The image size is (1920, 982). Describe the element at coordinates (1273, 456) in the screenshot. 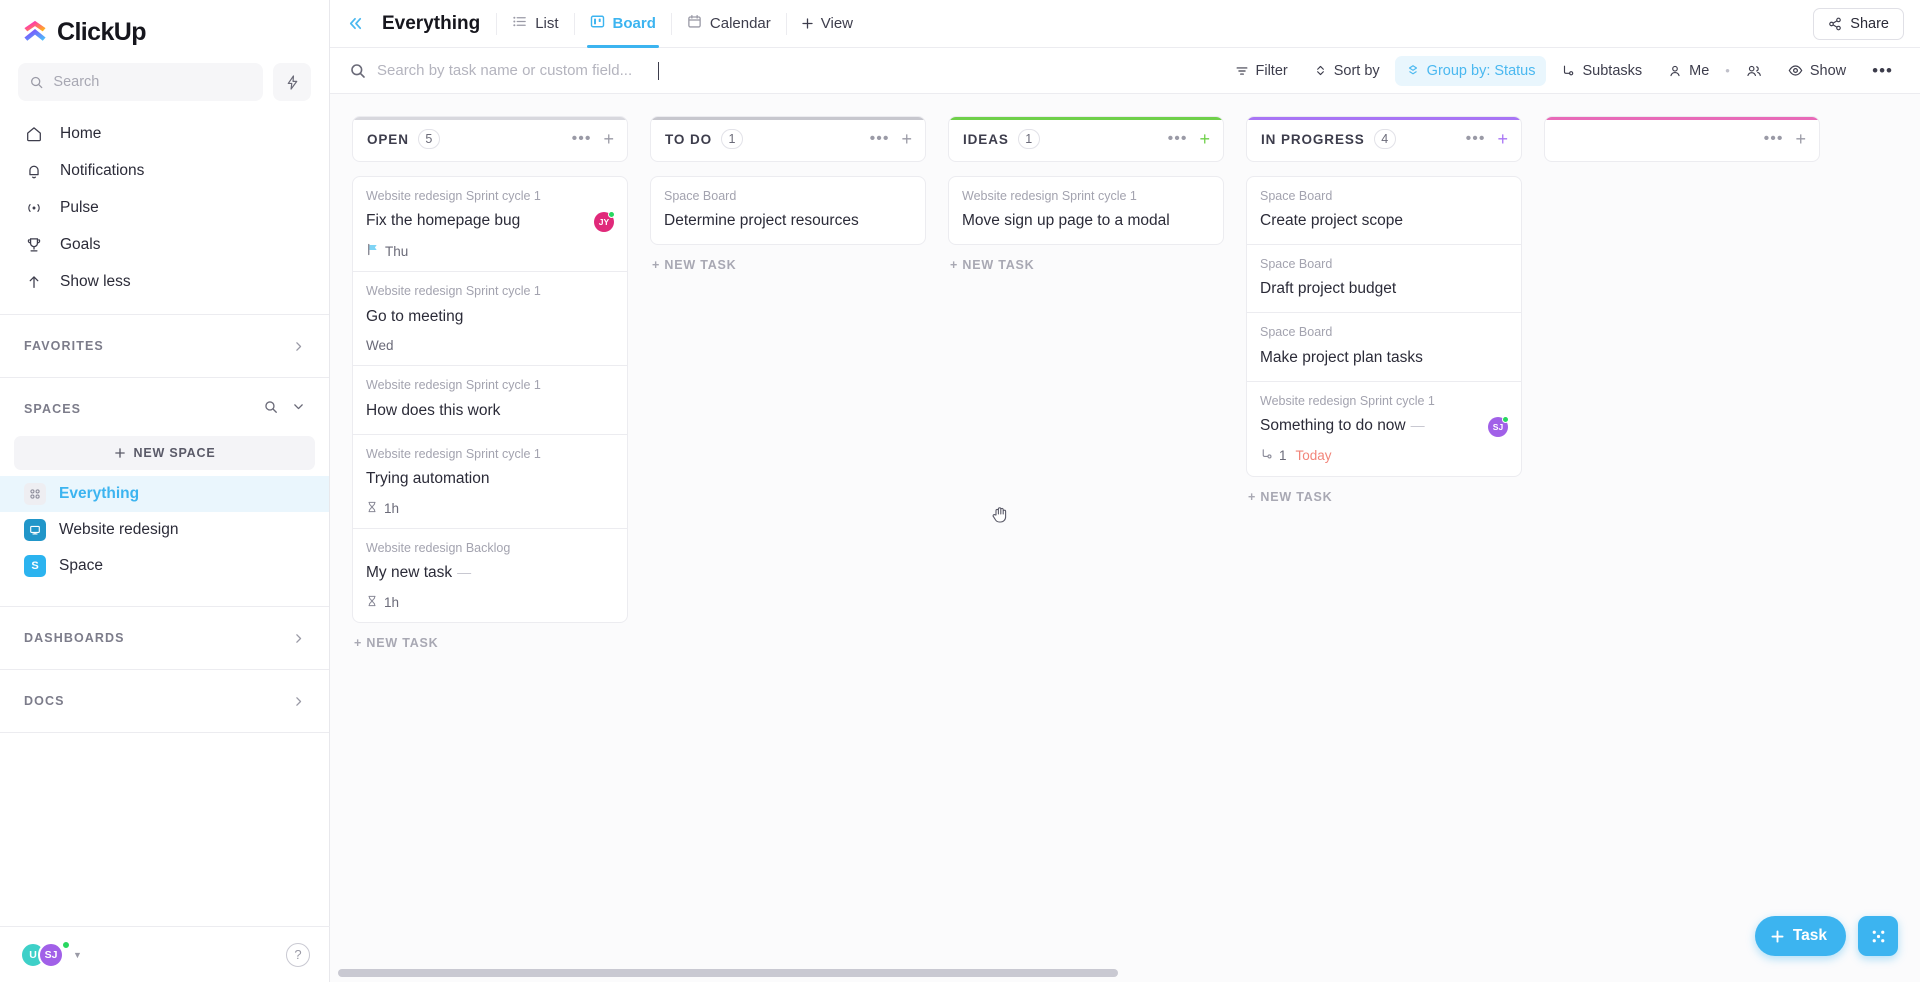

I see `task-meta-subtask: 1` at that location.